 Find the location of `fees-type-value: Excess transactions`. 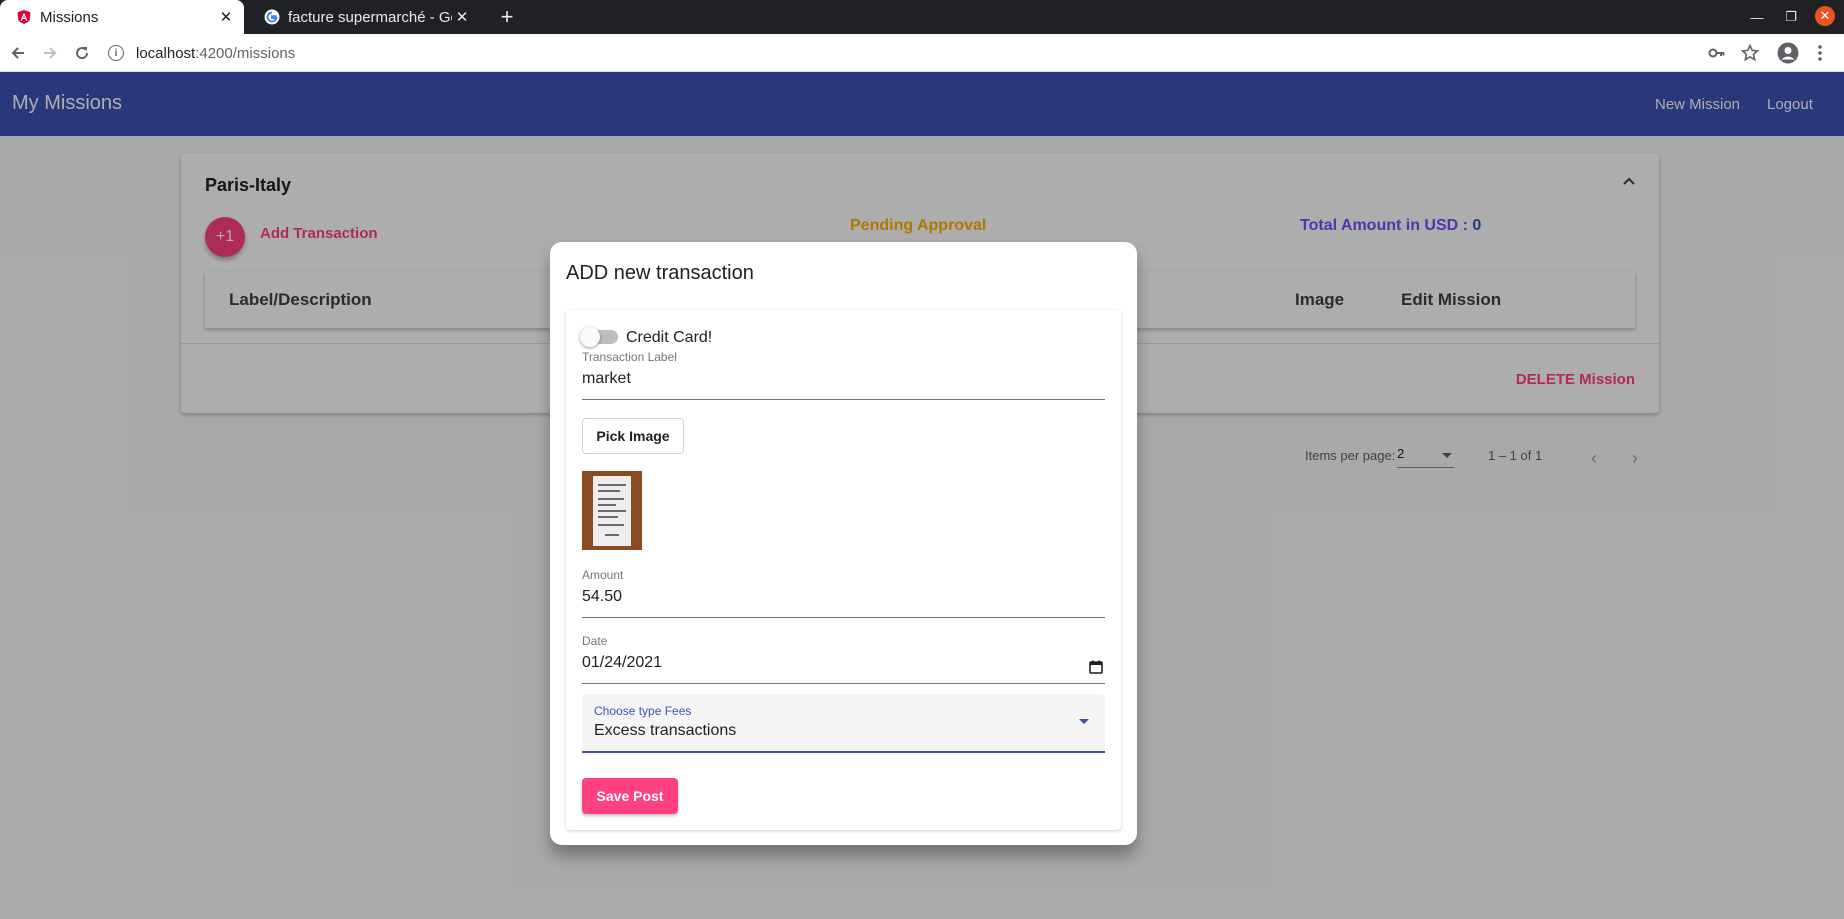

fees-type-value: Excess transactions is located at coordinates (665, 730).